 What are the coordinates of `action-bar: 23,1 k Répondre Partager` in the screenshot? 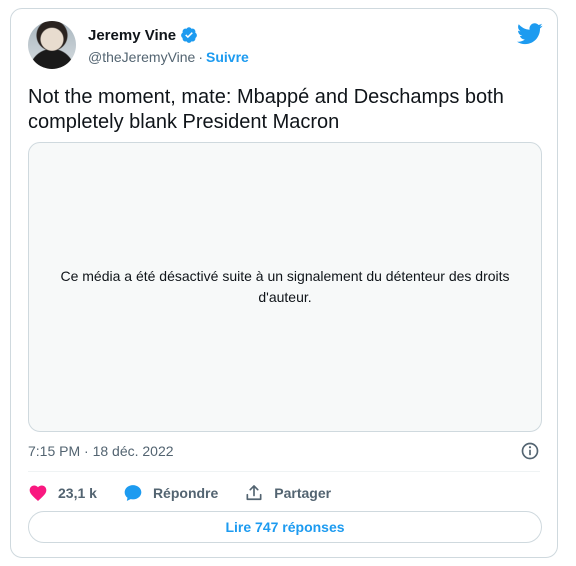 It's located at (192, 493).